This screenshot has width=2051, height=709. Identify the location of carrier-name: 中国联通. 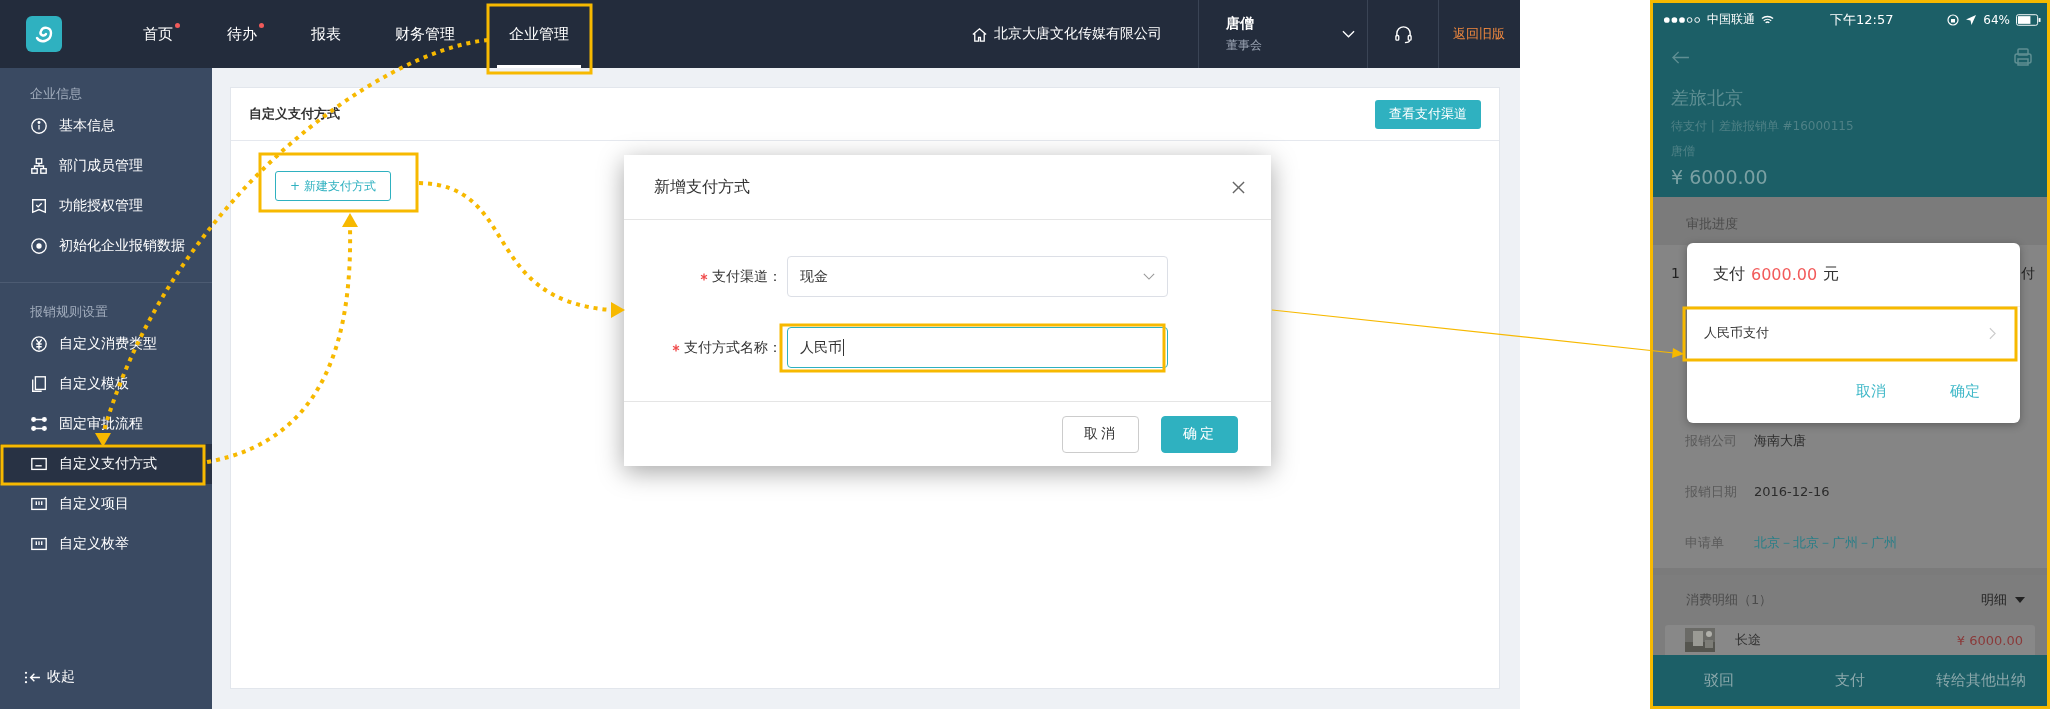
(1731, 19).